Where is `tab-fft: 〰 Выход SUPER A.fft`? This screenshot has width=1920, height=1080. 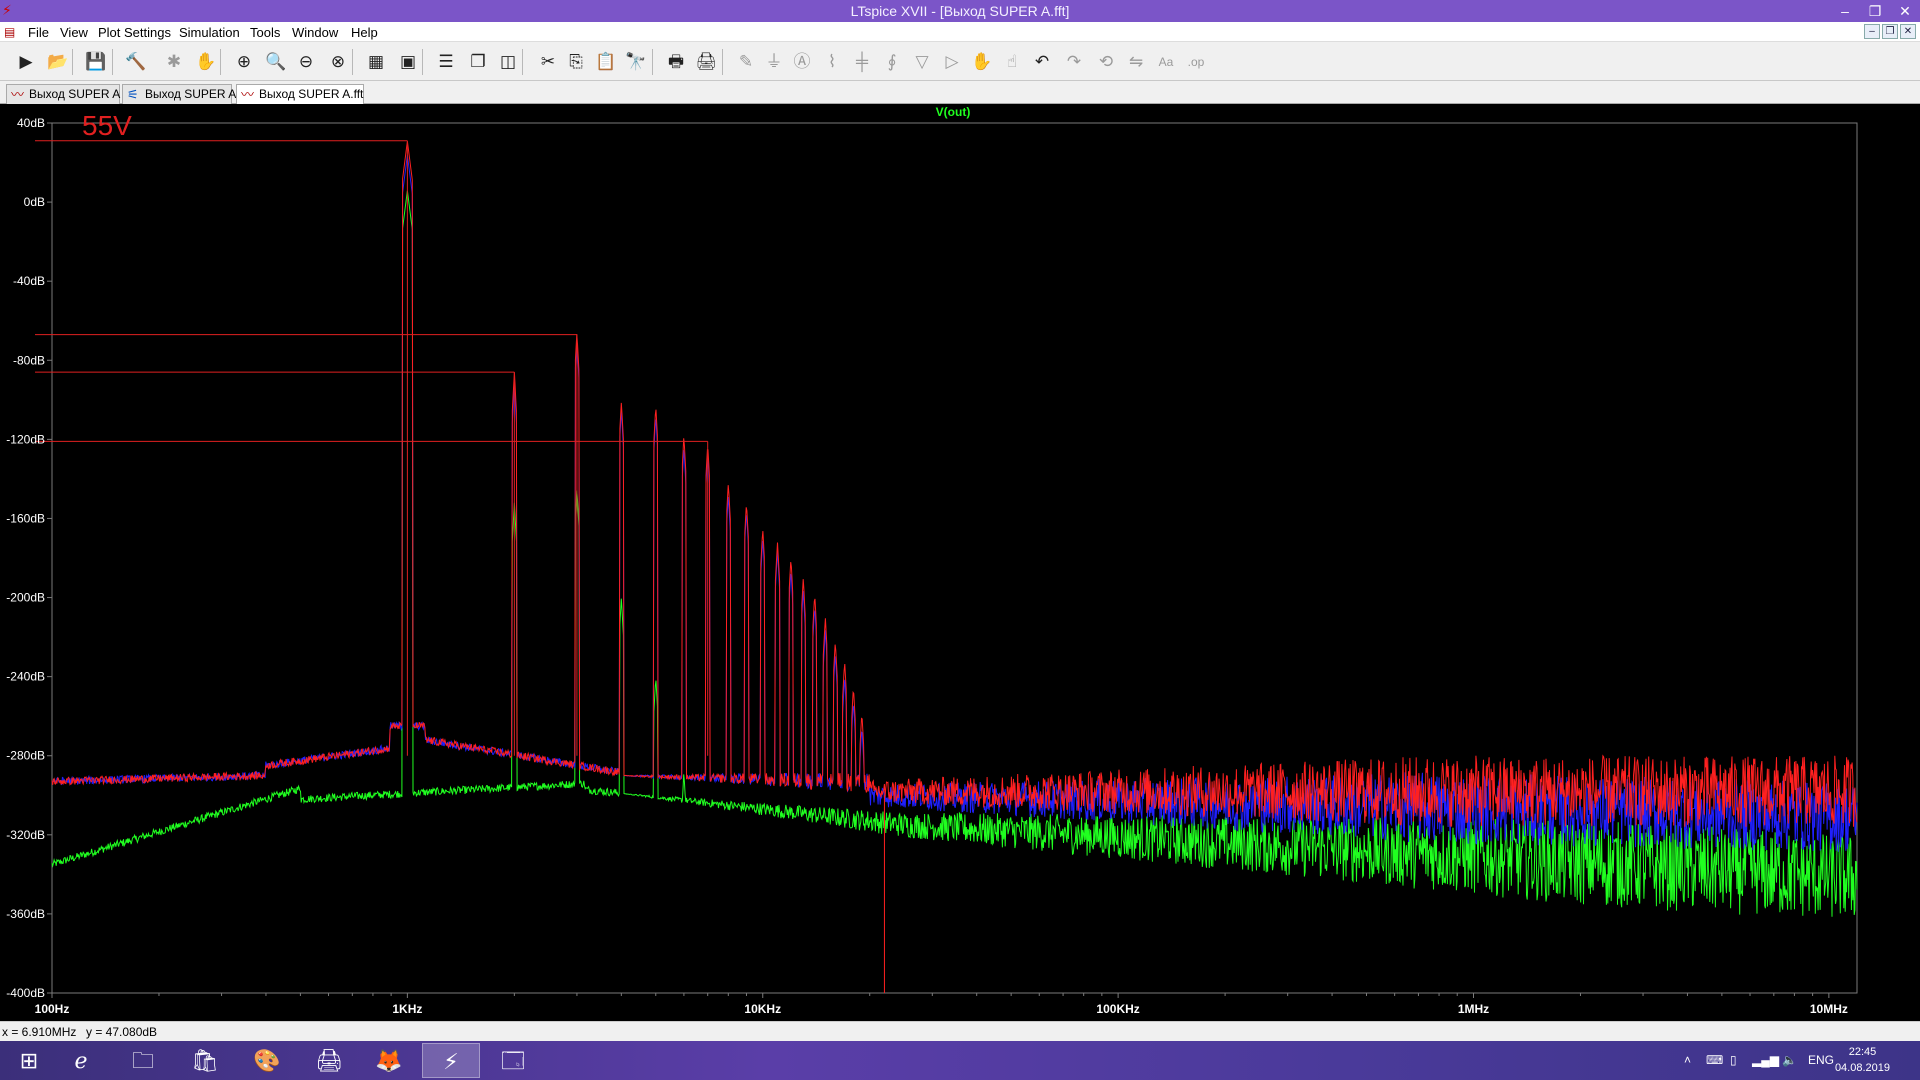 tab-fft: 〰 Выход SUPER A.fft is located at coordinates (300, 94).